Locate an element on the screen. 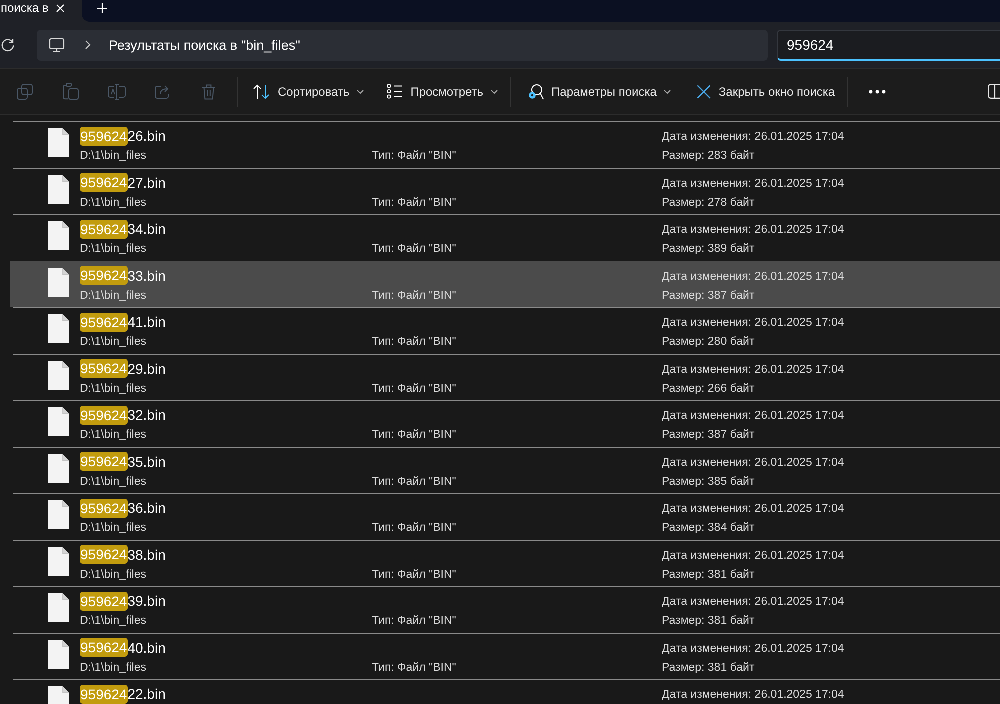 This screenshot has width=1000, height=704. file-size: Размер: 389 байт is located at coordinates (708, 249).